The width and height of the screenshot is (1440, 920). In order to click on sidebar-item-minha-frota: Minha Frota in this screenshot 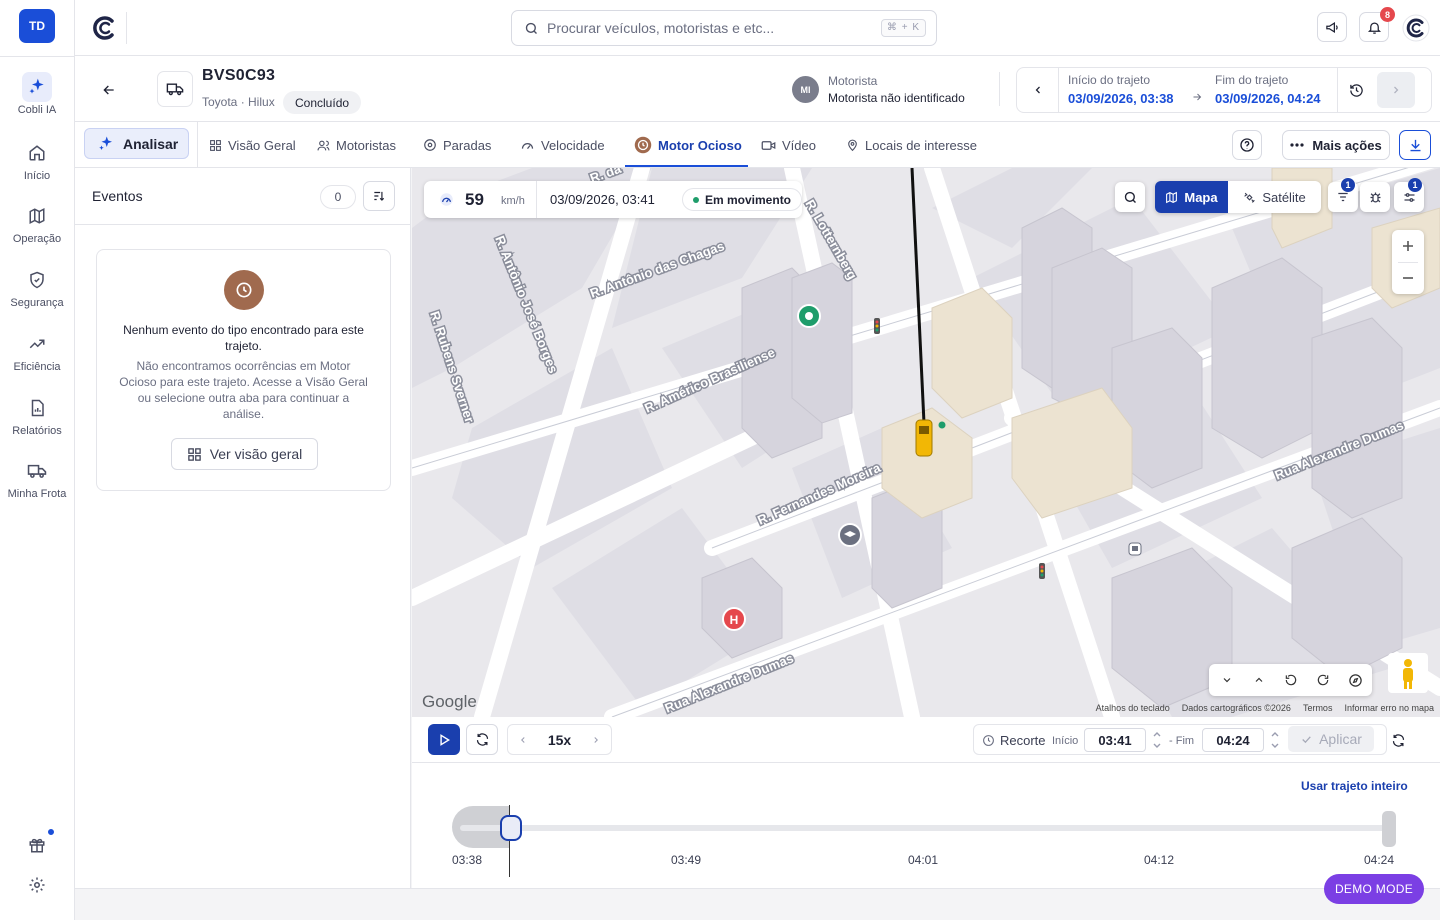, I will do `click(37, 485)`.